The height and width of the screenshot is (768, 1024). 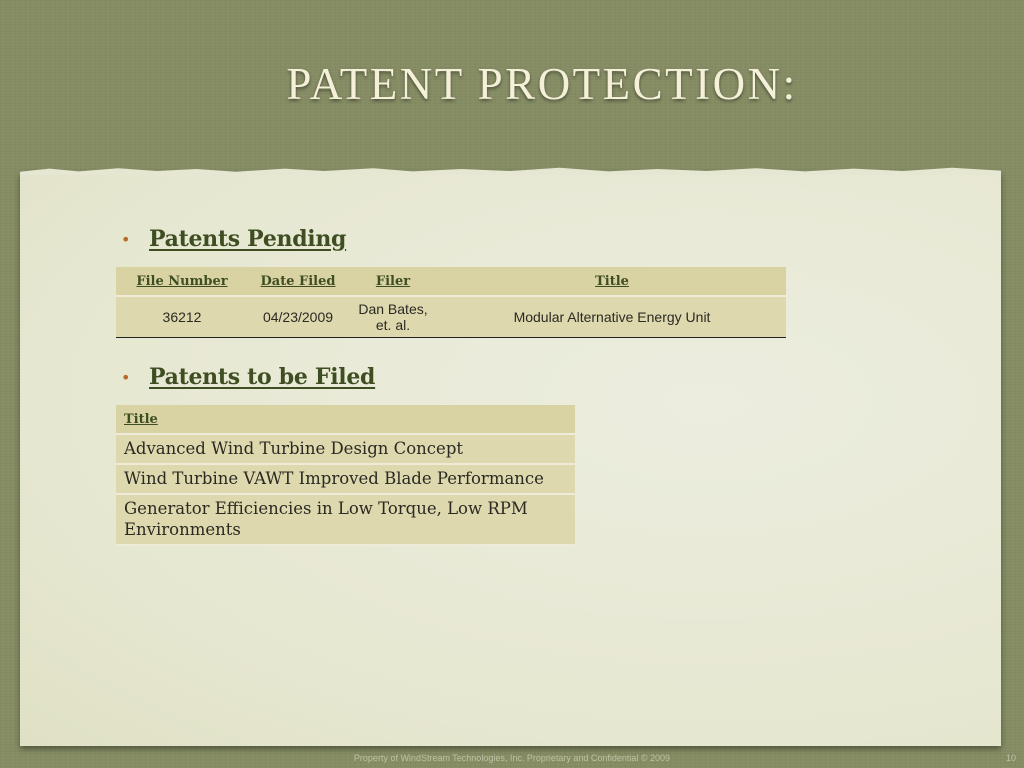 I want to click on table-header-row: Title, so click(x=345, y=420).